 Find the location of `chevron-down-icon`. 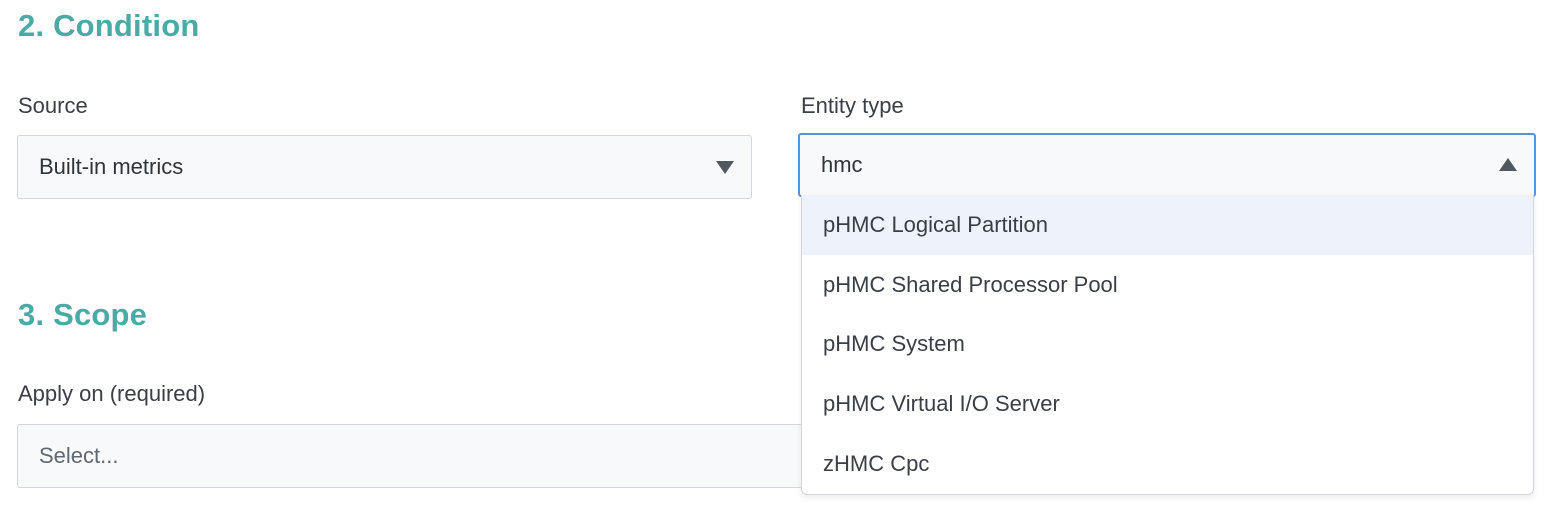

chevron-down-icon is located at coordinates (725, 167).